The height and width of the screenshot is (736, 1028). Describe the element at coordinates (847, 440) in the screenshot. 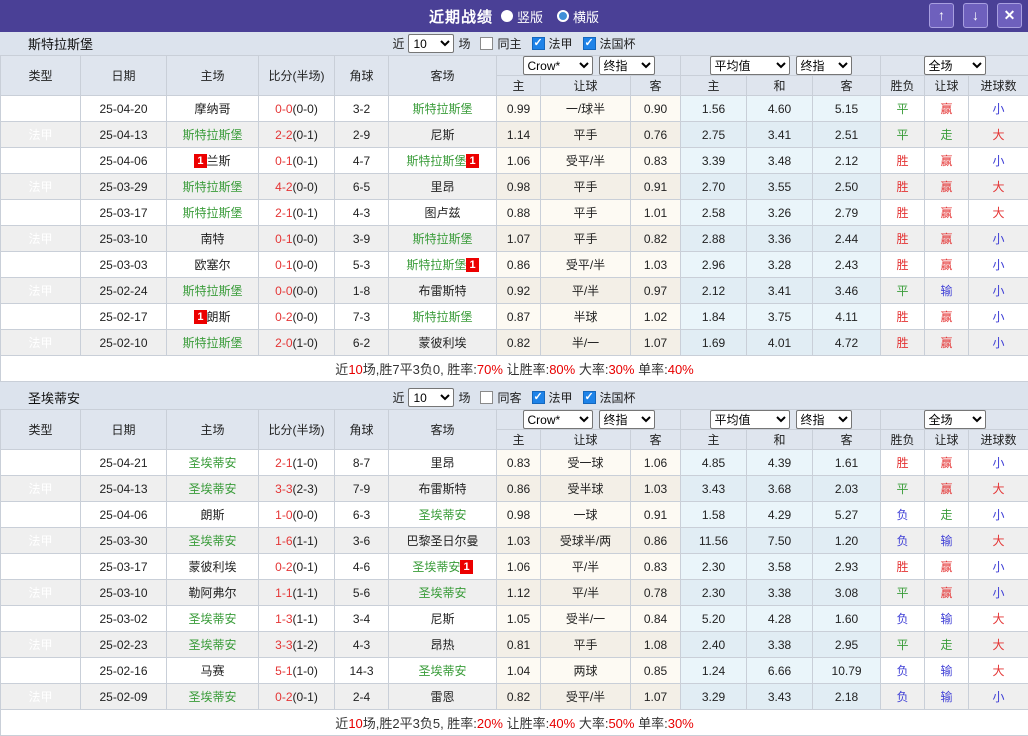

I see `col-header-avg-away: 客` at that location.